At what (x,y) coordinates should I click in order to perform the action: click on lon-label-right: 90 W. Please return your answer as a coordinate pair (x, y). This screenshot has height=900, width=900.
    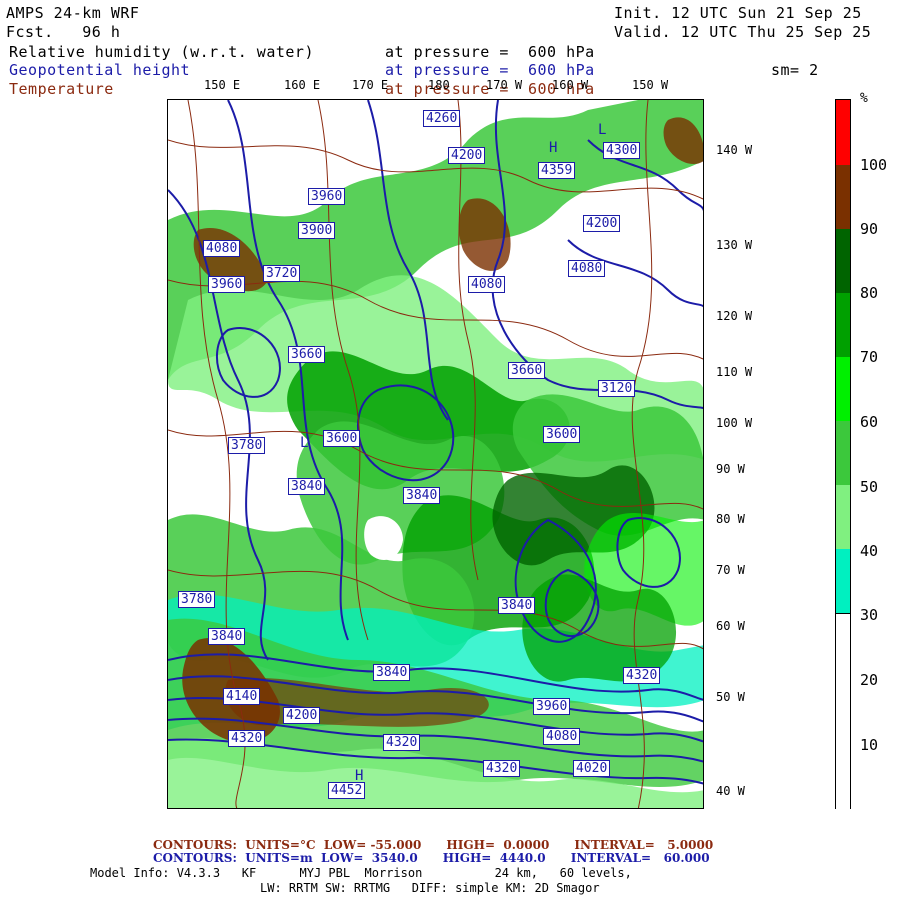
    Looking at the image, I should click on (730, 469).